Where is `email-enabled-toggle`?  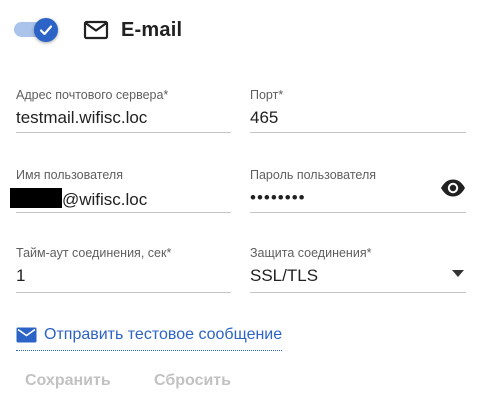 email-enabled-toggle is located at coordinates (36, 30).